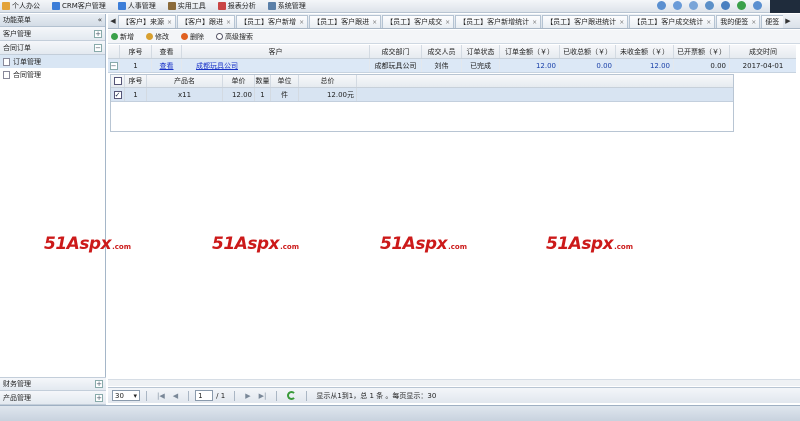 This screenshot has width=800, height=421. What do you see at coordinates (6, 74) in the screenshot?
I see `document-icon` at bounding box center [6, 74].